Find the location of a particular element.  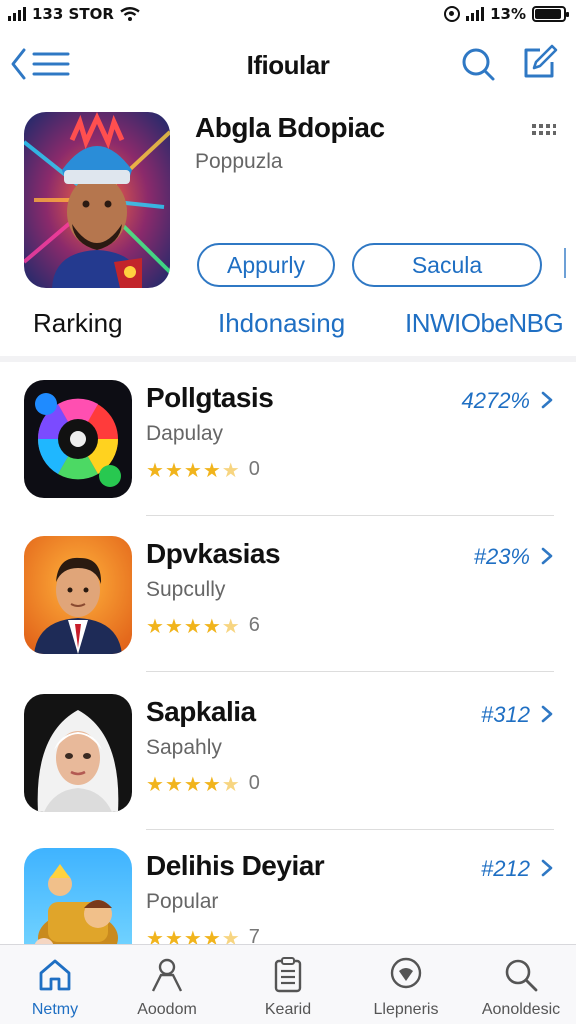

battery-percent: 13% is located at coordinates (508, 14).